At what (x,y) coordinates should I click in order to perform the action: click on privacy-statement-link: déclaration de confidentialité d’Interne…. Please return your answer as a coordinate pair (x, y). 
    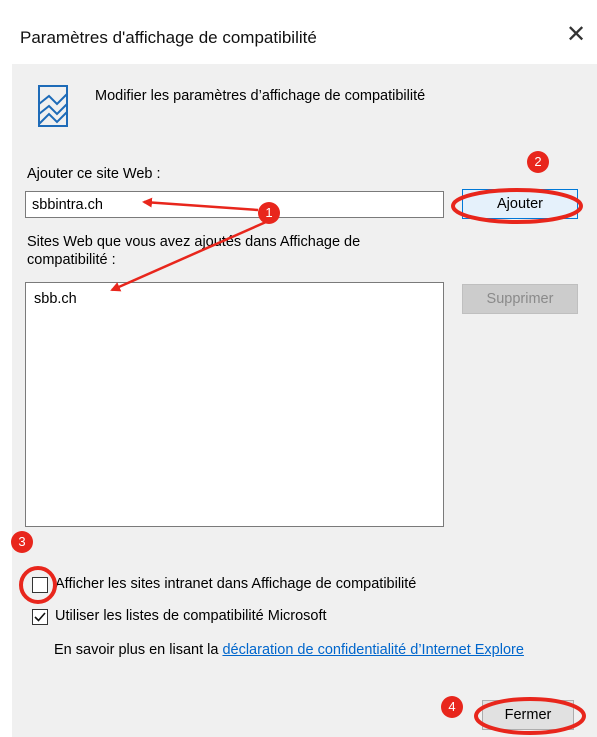
    Looking at the image, I should click on (372, 650).